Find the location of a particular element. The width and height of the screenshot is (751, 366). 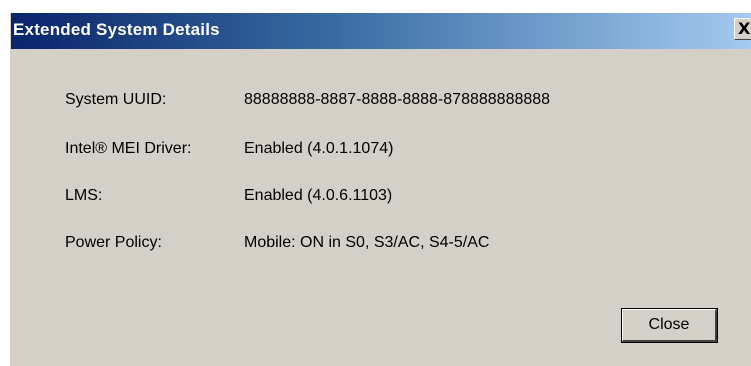

power-policy-label: Power Policy: is located at coordinates (113, 242).